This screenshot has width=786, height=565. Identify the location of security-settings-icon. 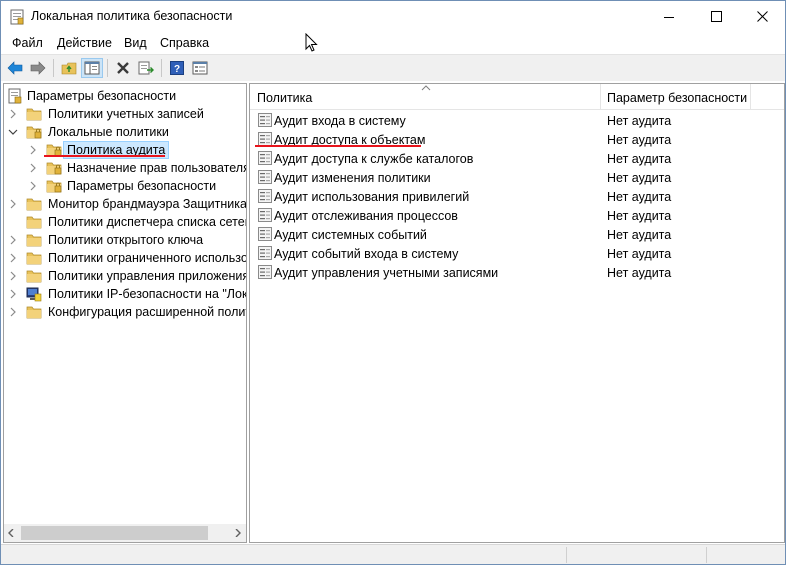
(15, 96).